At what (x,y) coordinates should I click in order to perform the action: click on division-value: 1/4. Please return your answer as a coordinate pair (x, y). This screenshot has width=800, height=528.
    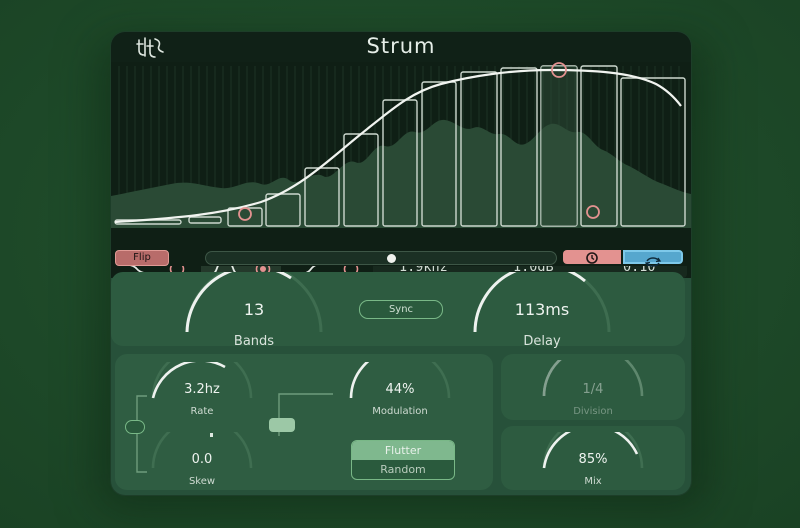
    Looking at the image, I should click on (593, 389).